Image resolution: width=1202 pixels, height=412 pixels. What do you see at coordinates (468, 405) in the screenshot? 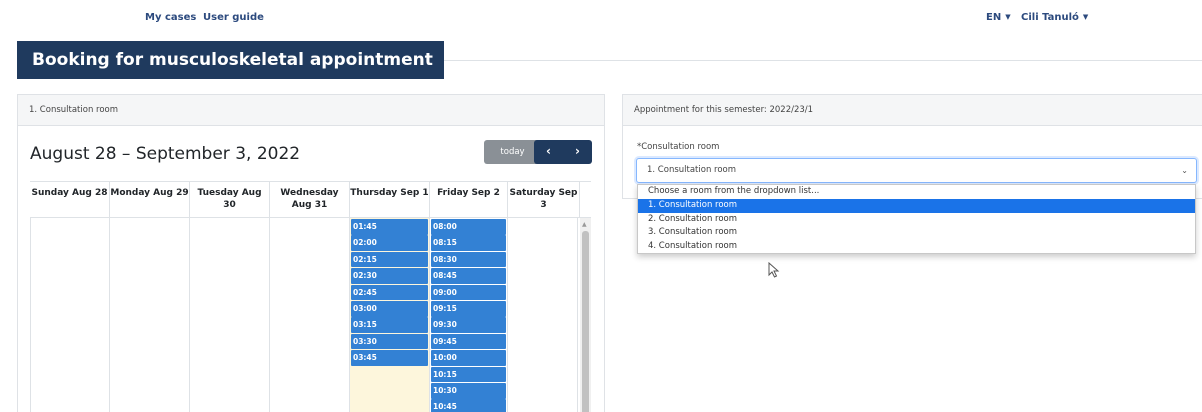
I see `time-slot: 10:45` at bounding box center [468, 405].